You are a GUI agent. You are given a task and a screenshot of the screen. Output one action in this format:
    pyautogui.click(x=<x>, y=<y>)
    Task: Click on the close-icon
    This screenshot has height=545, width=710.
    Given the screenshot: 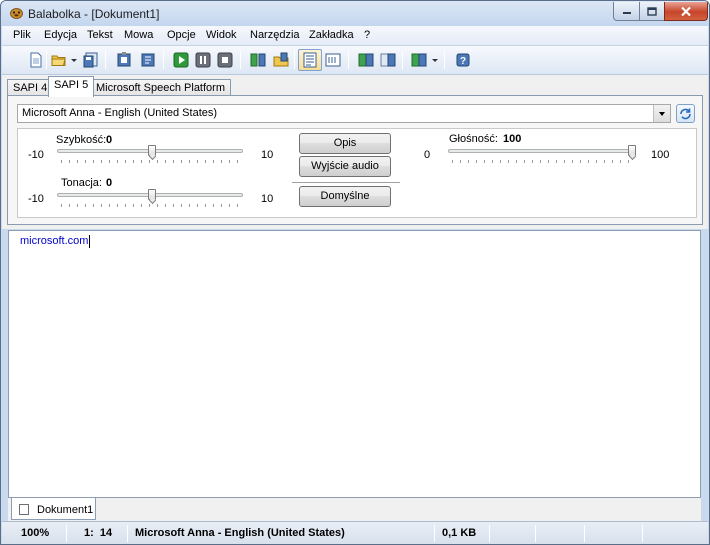 What is the action you would take?
    pyautogui.click(x=686, y=11)
    